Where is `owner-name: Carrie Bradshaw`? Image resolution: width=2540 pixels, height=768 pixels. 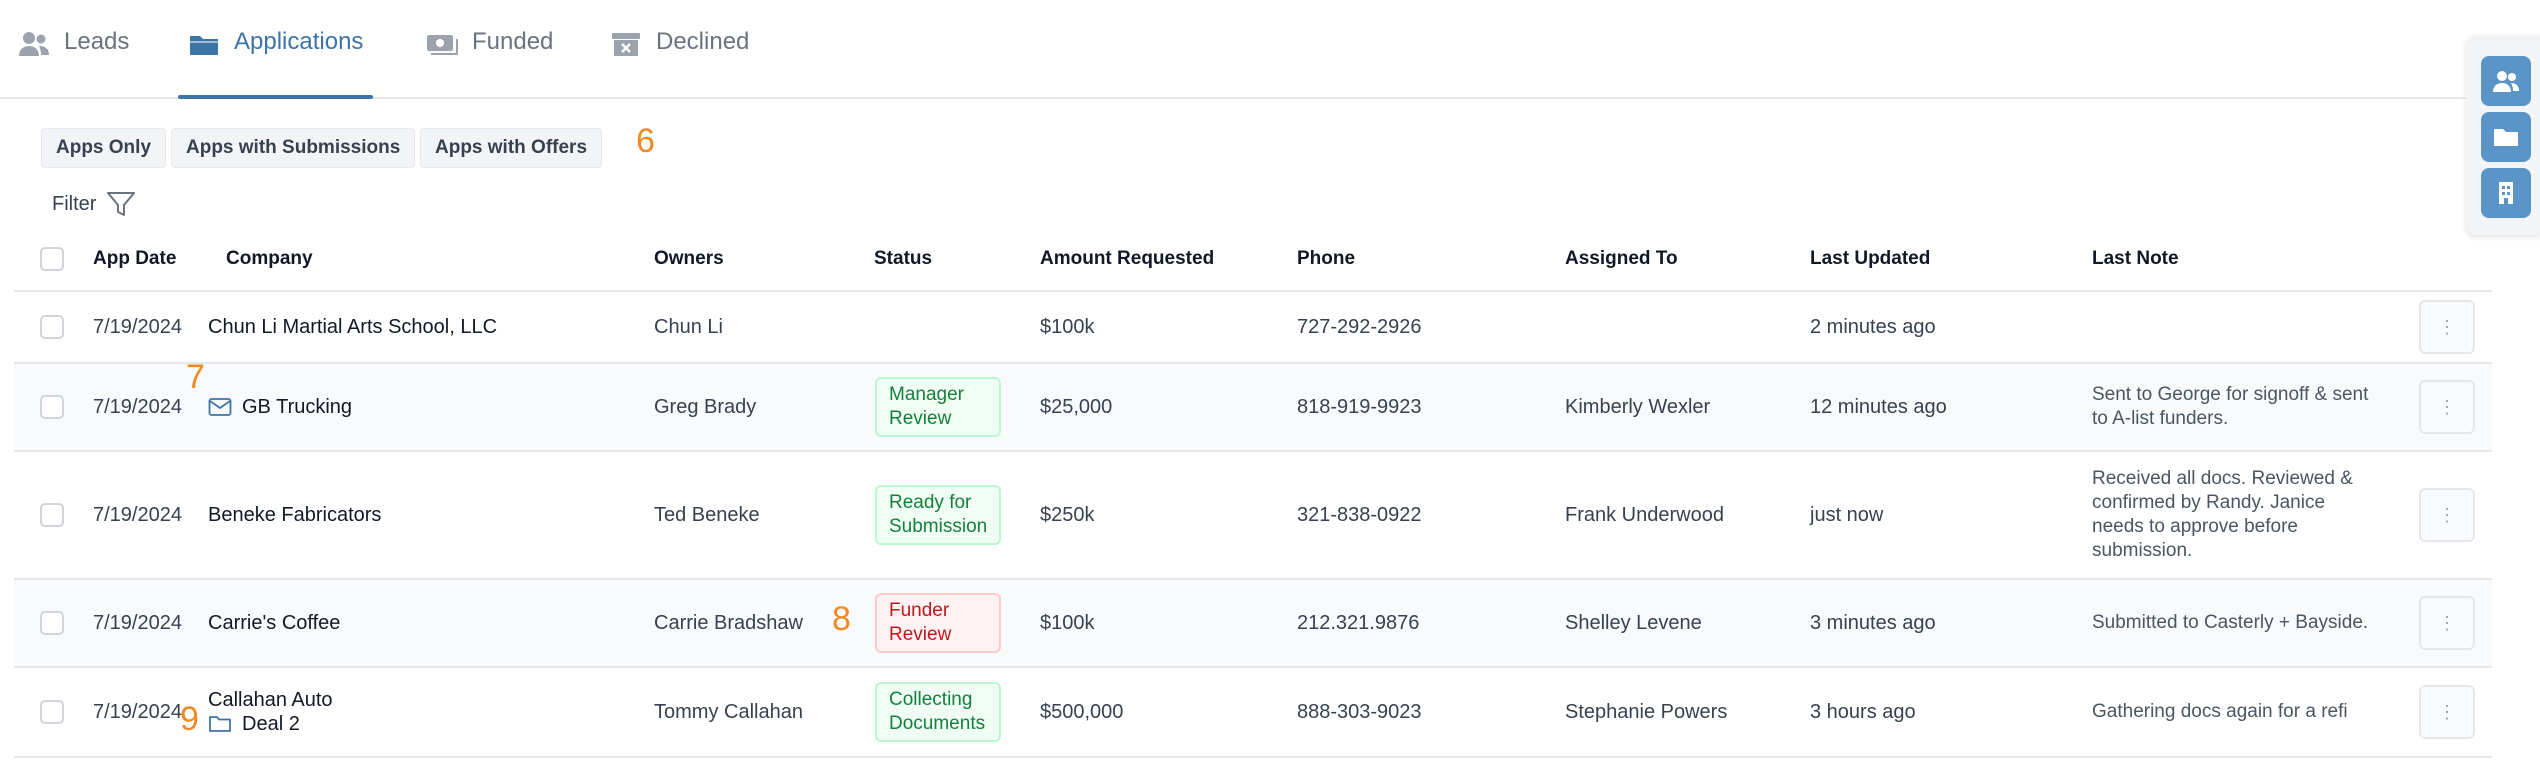
owner-name: Carrie Bradshaw is located at coordinates (728, 623).